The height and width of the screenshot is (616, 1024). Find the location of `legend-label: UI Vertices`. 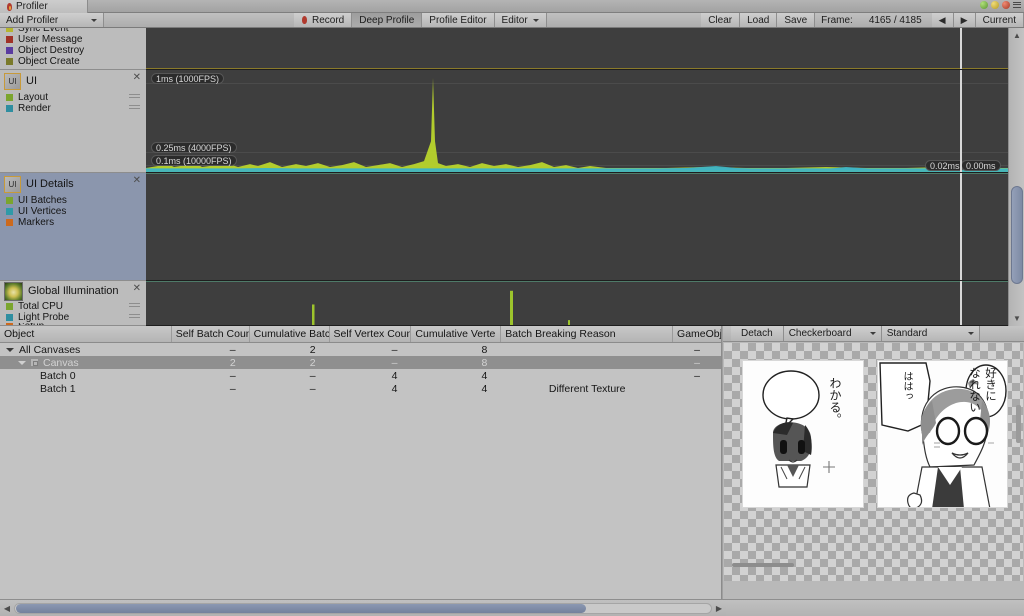

legend-label: UI Vertices is located at coordinates (42, 211).